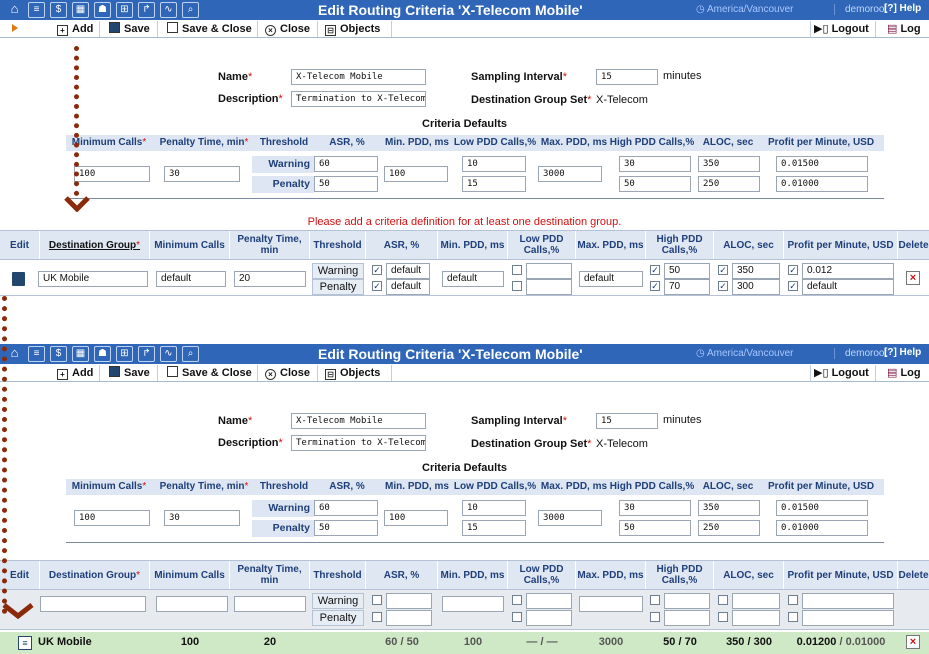 This screenshot has height=654, width=929. Describe the element at coordinates (202, 174) in the screenshot. I see `default-penalty-time-input: 30` at that location.